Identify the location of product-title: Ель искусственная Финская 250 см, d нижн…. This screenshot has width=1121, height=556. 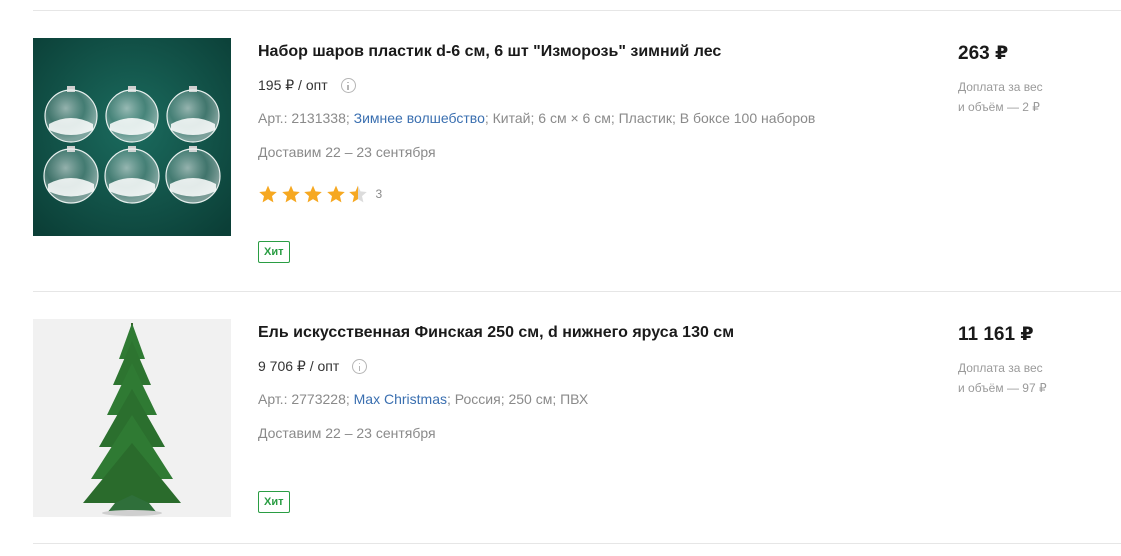
(496, 333).